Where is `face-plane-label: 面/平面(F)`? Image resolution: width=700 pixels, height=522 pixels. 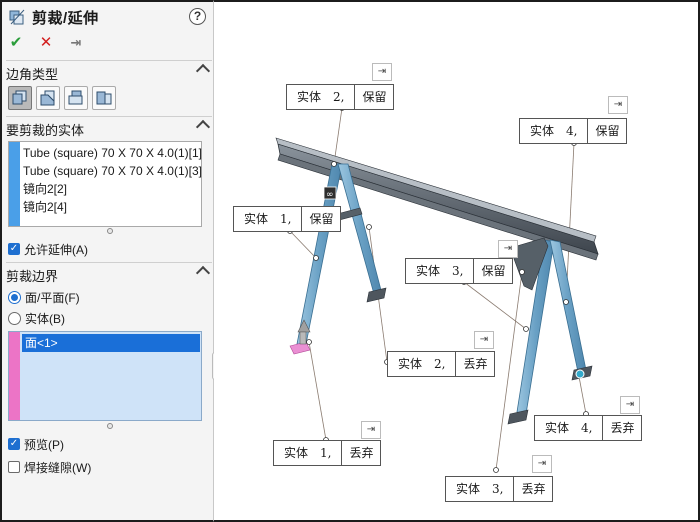
face-plane-label: 面/平面(F) is located at coordinates (52, 297).